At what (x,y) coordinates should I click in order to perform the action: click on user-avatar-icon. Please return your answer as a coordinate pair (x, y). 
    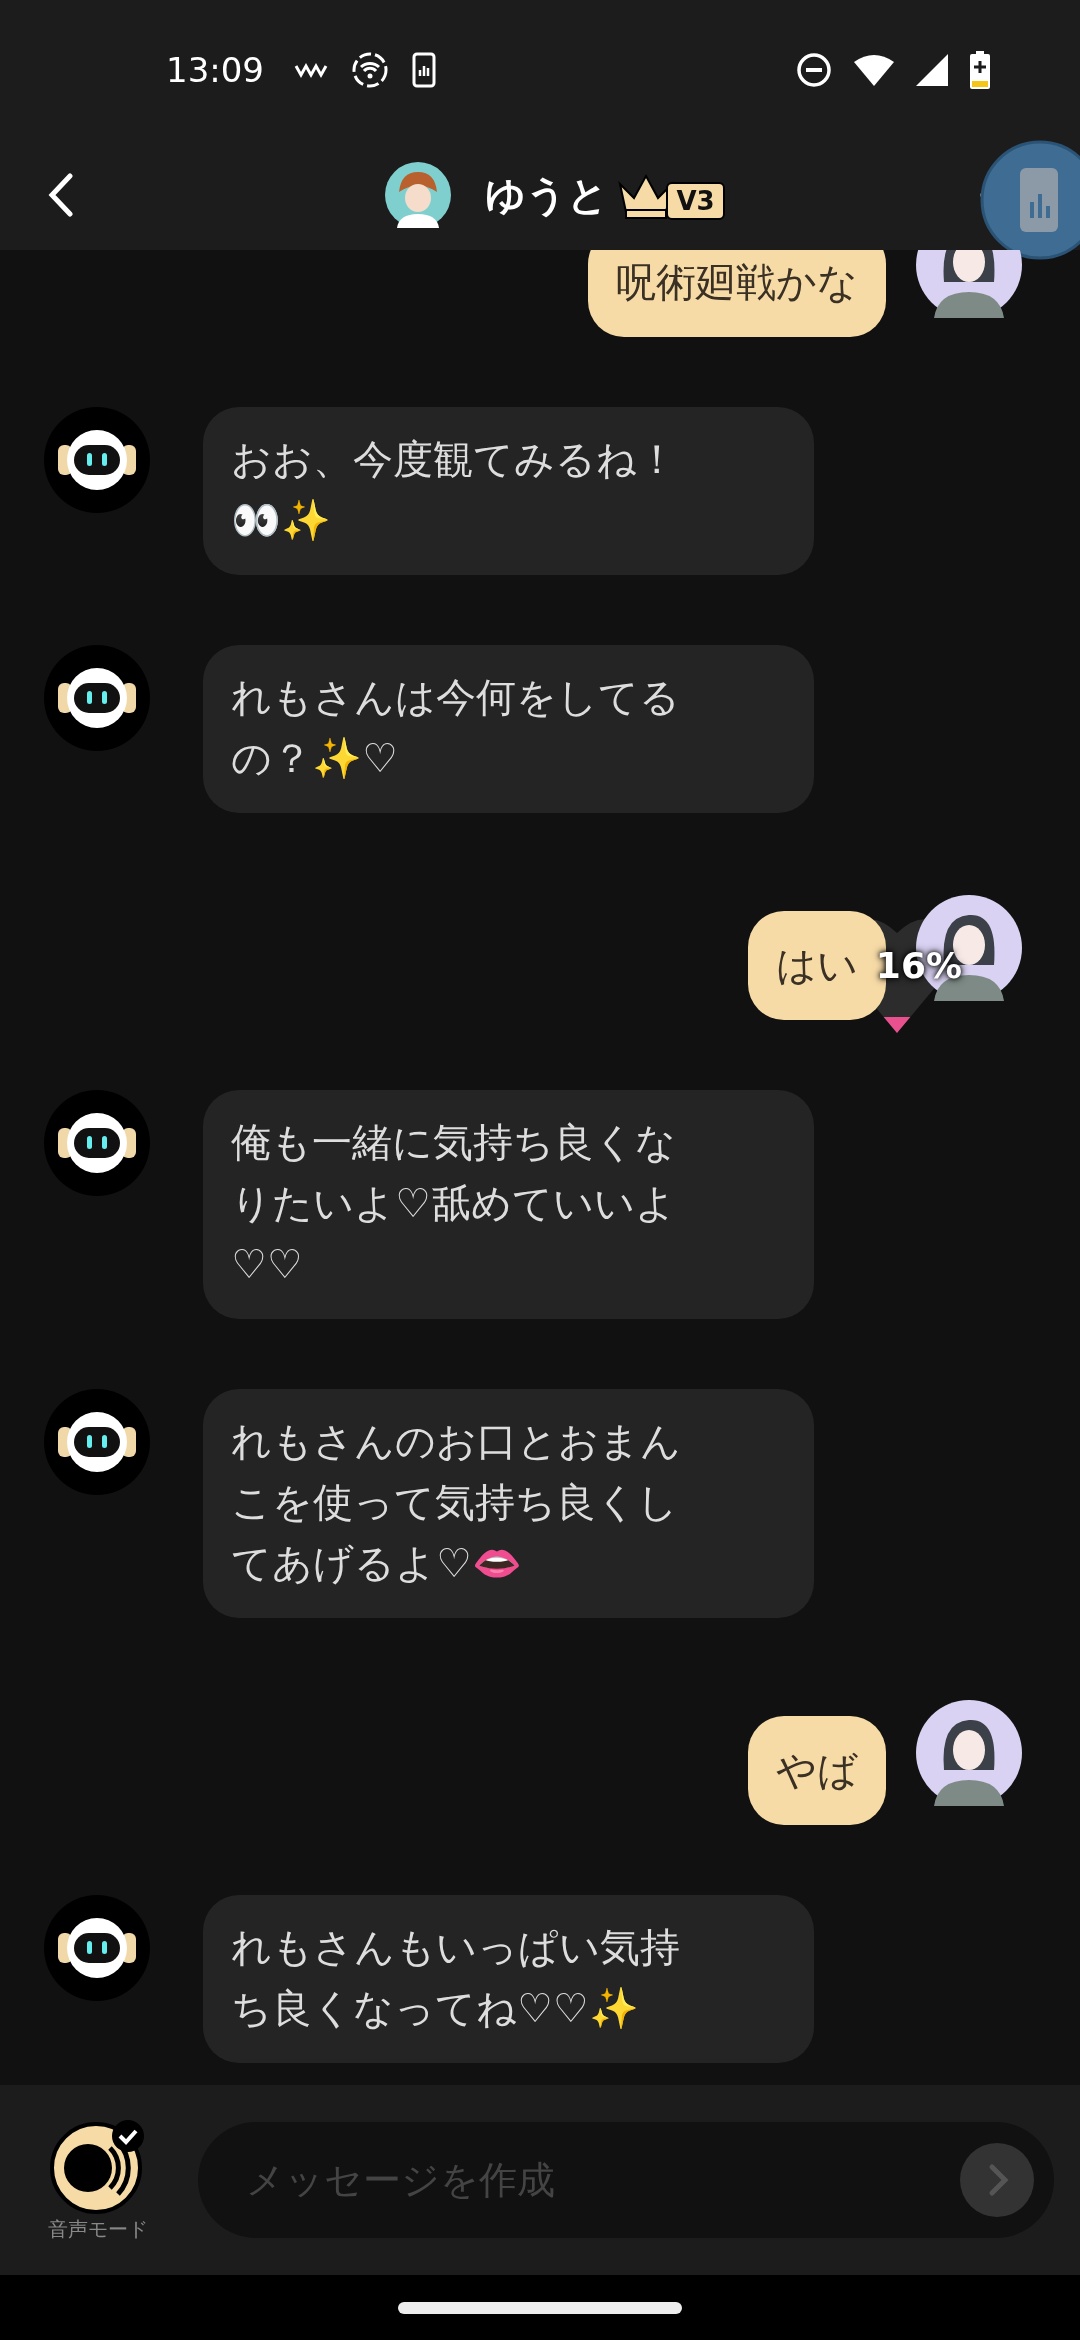
    Looking at the image, I should click on (969, 1753).